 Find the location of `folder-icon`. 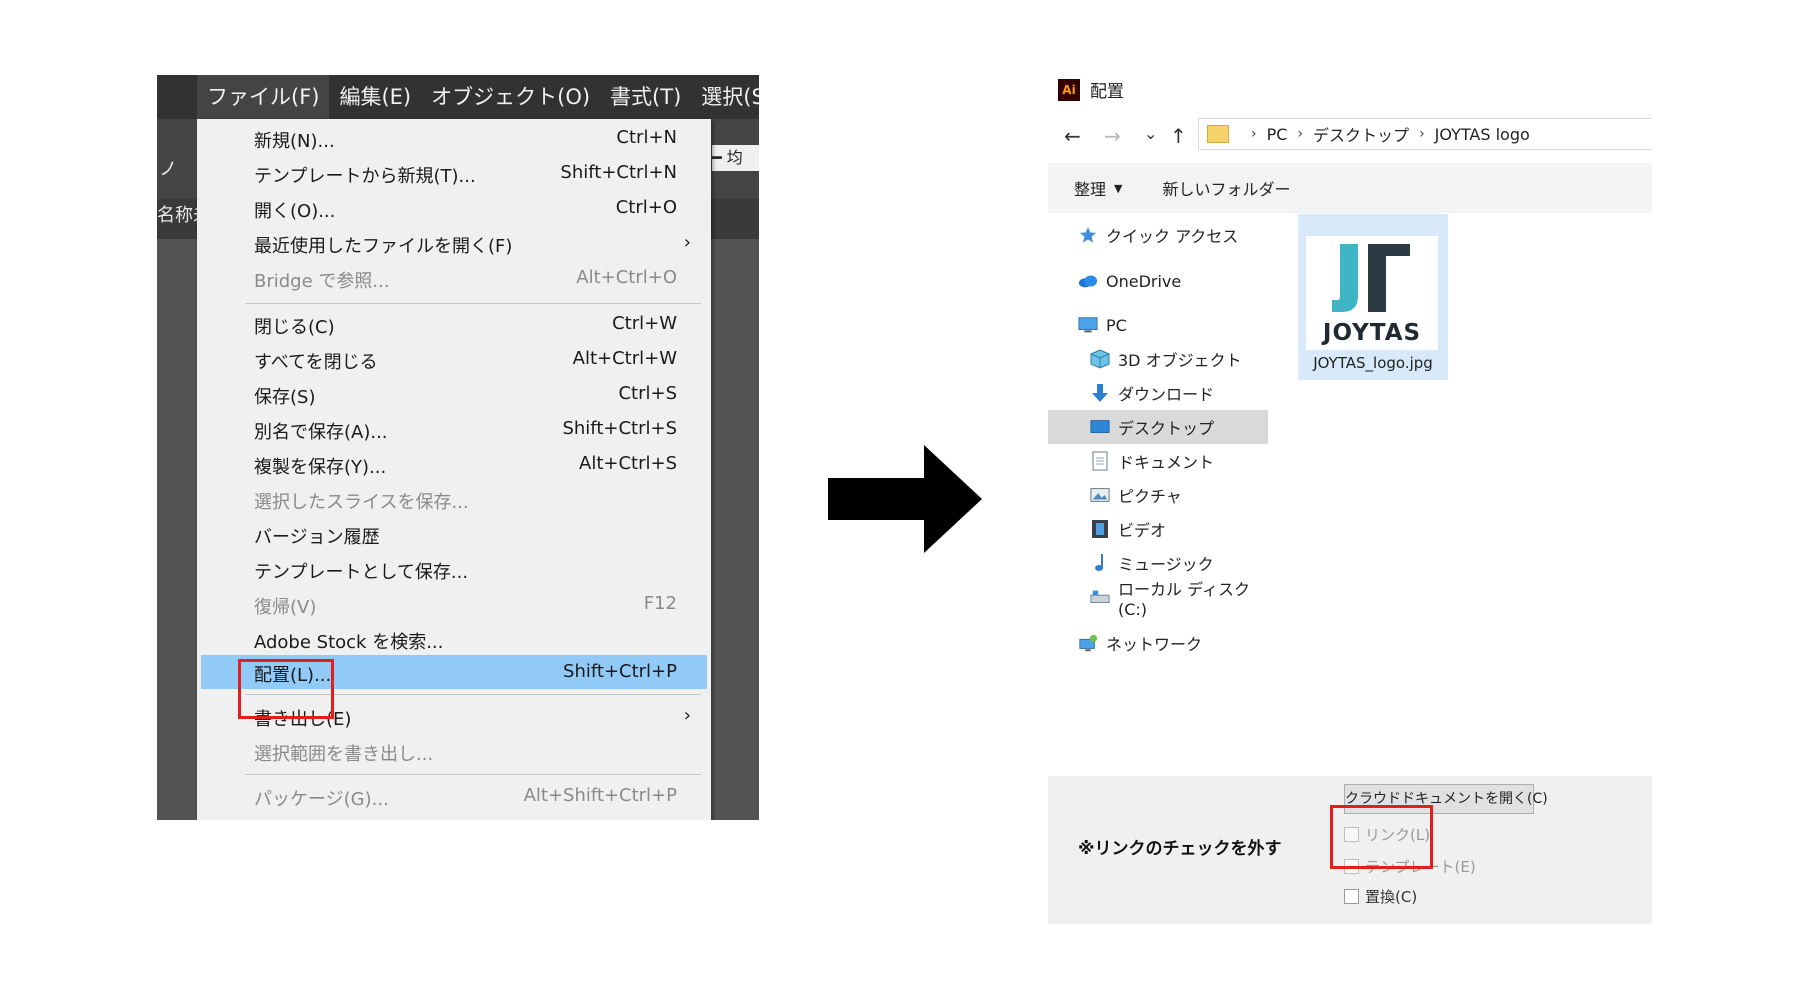

folder-icon is located at coordinates (1218, 134).